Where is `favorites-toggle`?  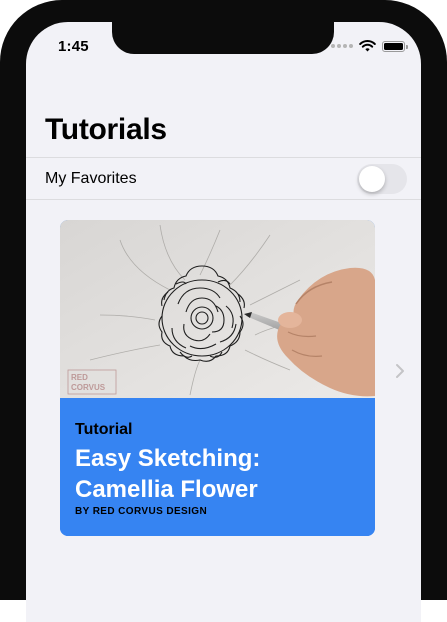 favorites-toggle is located at coordinates (382, 179).